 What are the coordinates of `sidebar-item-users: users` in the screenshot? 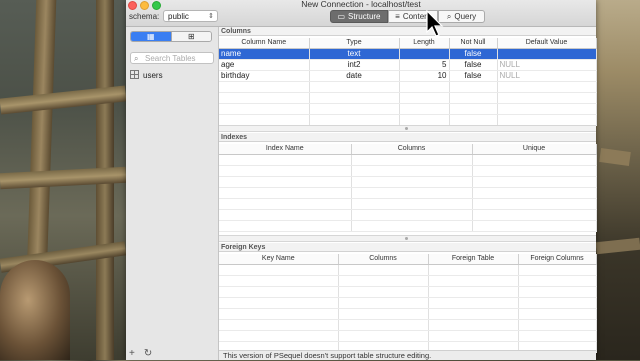 It's located at (146, 75).